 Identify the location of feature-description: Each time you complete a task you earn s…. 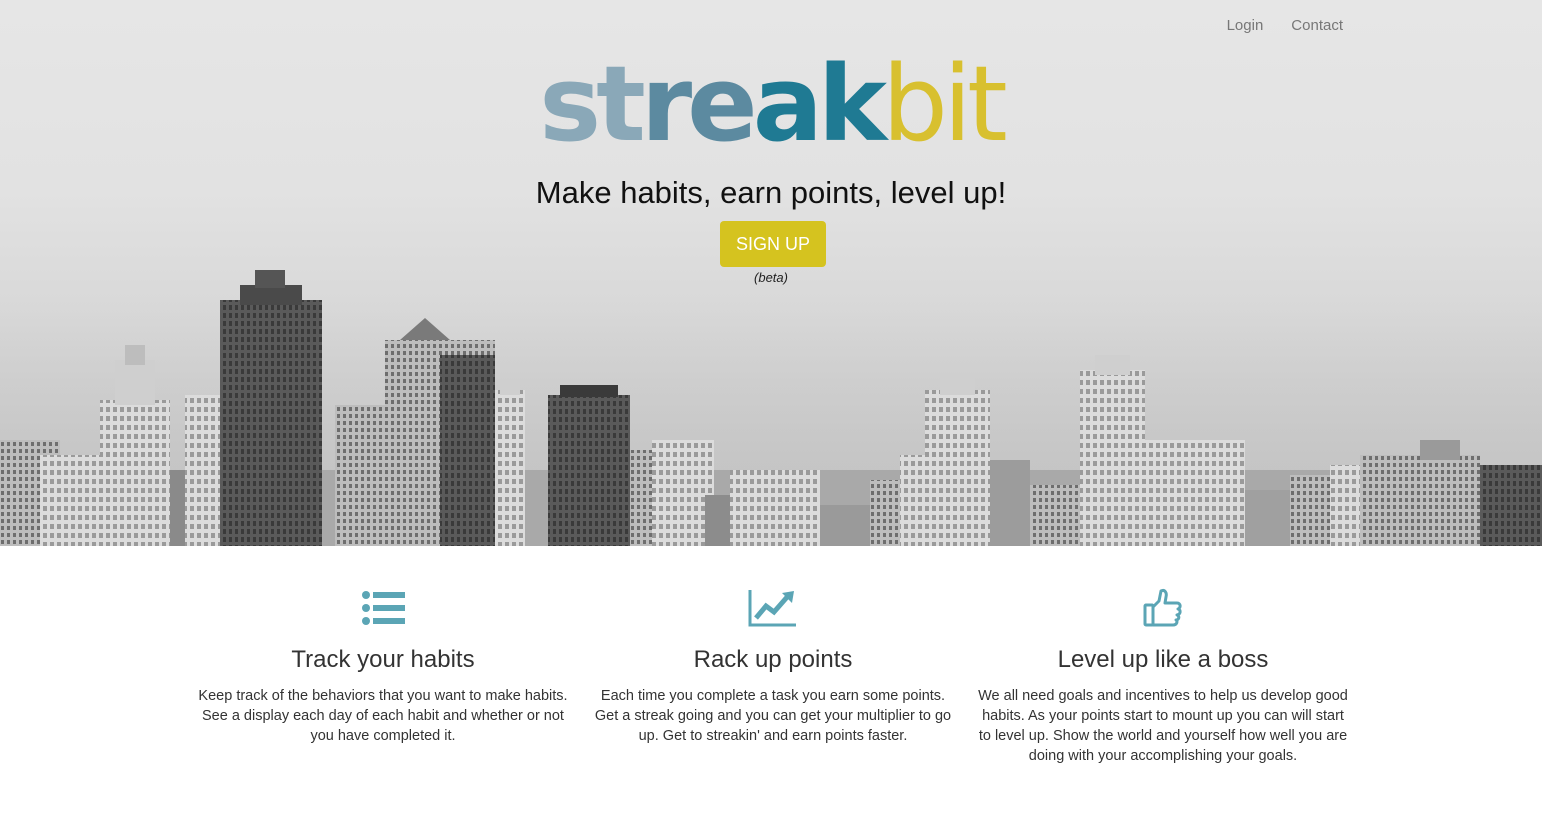
(773, 716).